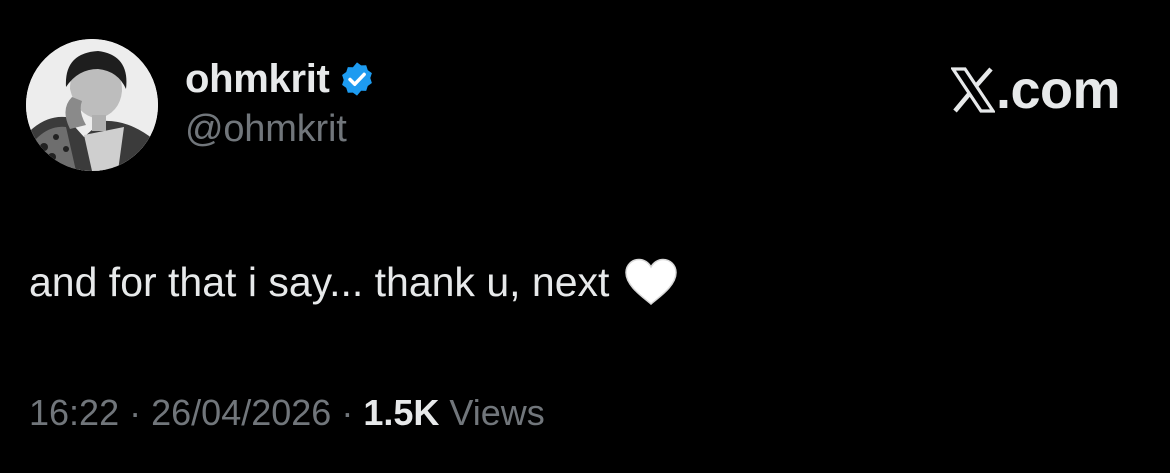 This screenshot has width=1170, height=473. Describe the element at coordinates (74, 412) in the screenshot. I see `tweet-time: 16:22` at that location.